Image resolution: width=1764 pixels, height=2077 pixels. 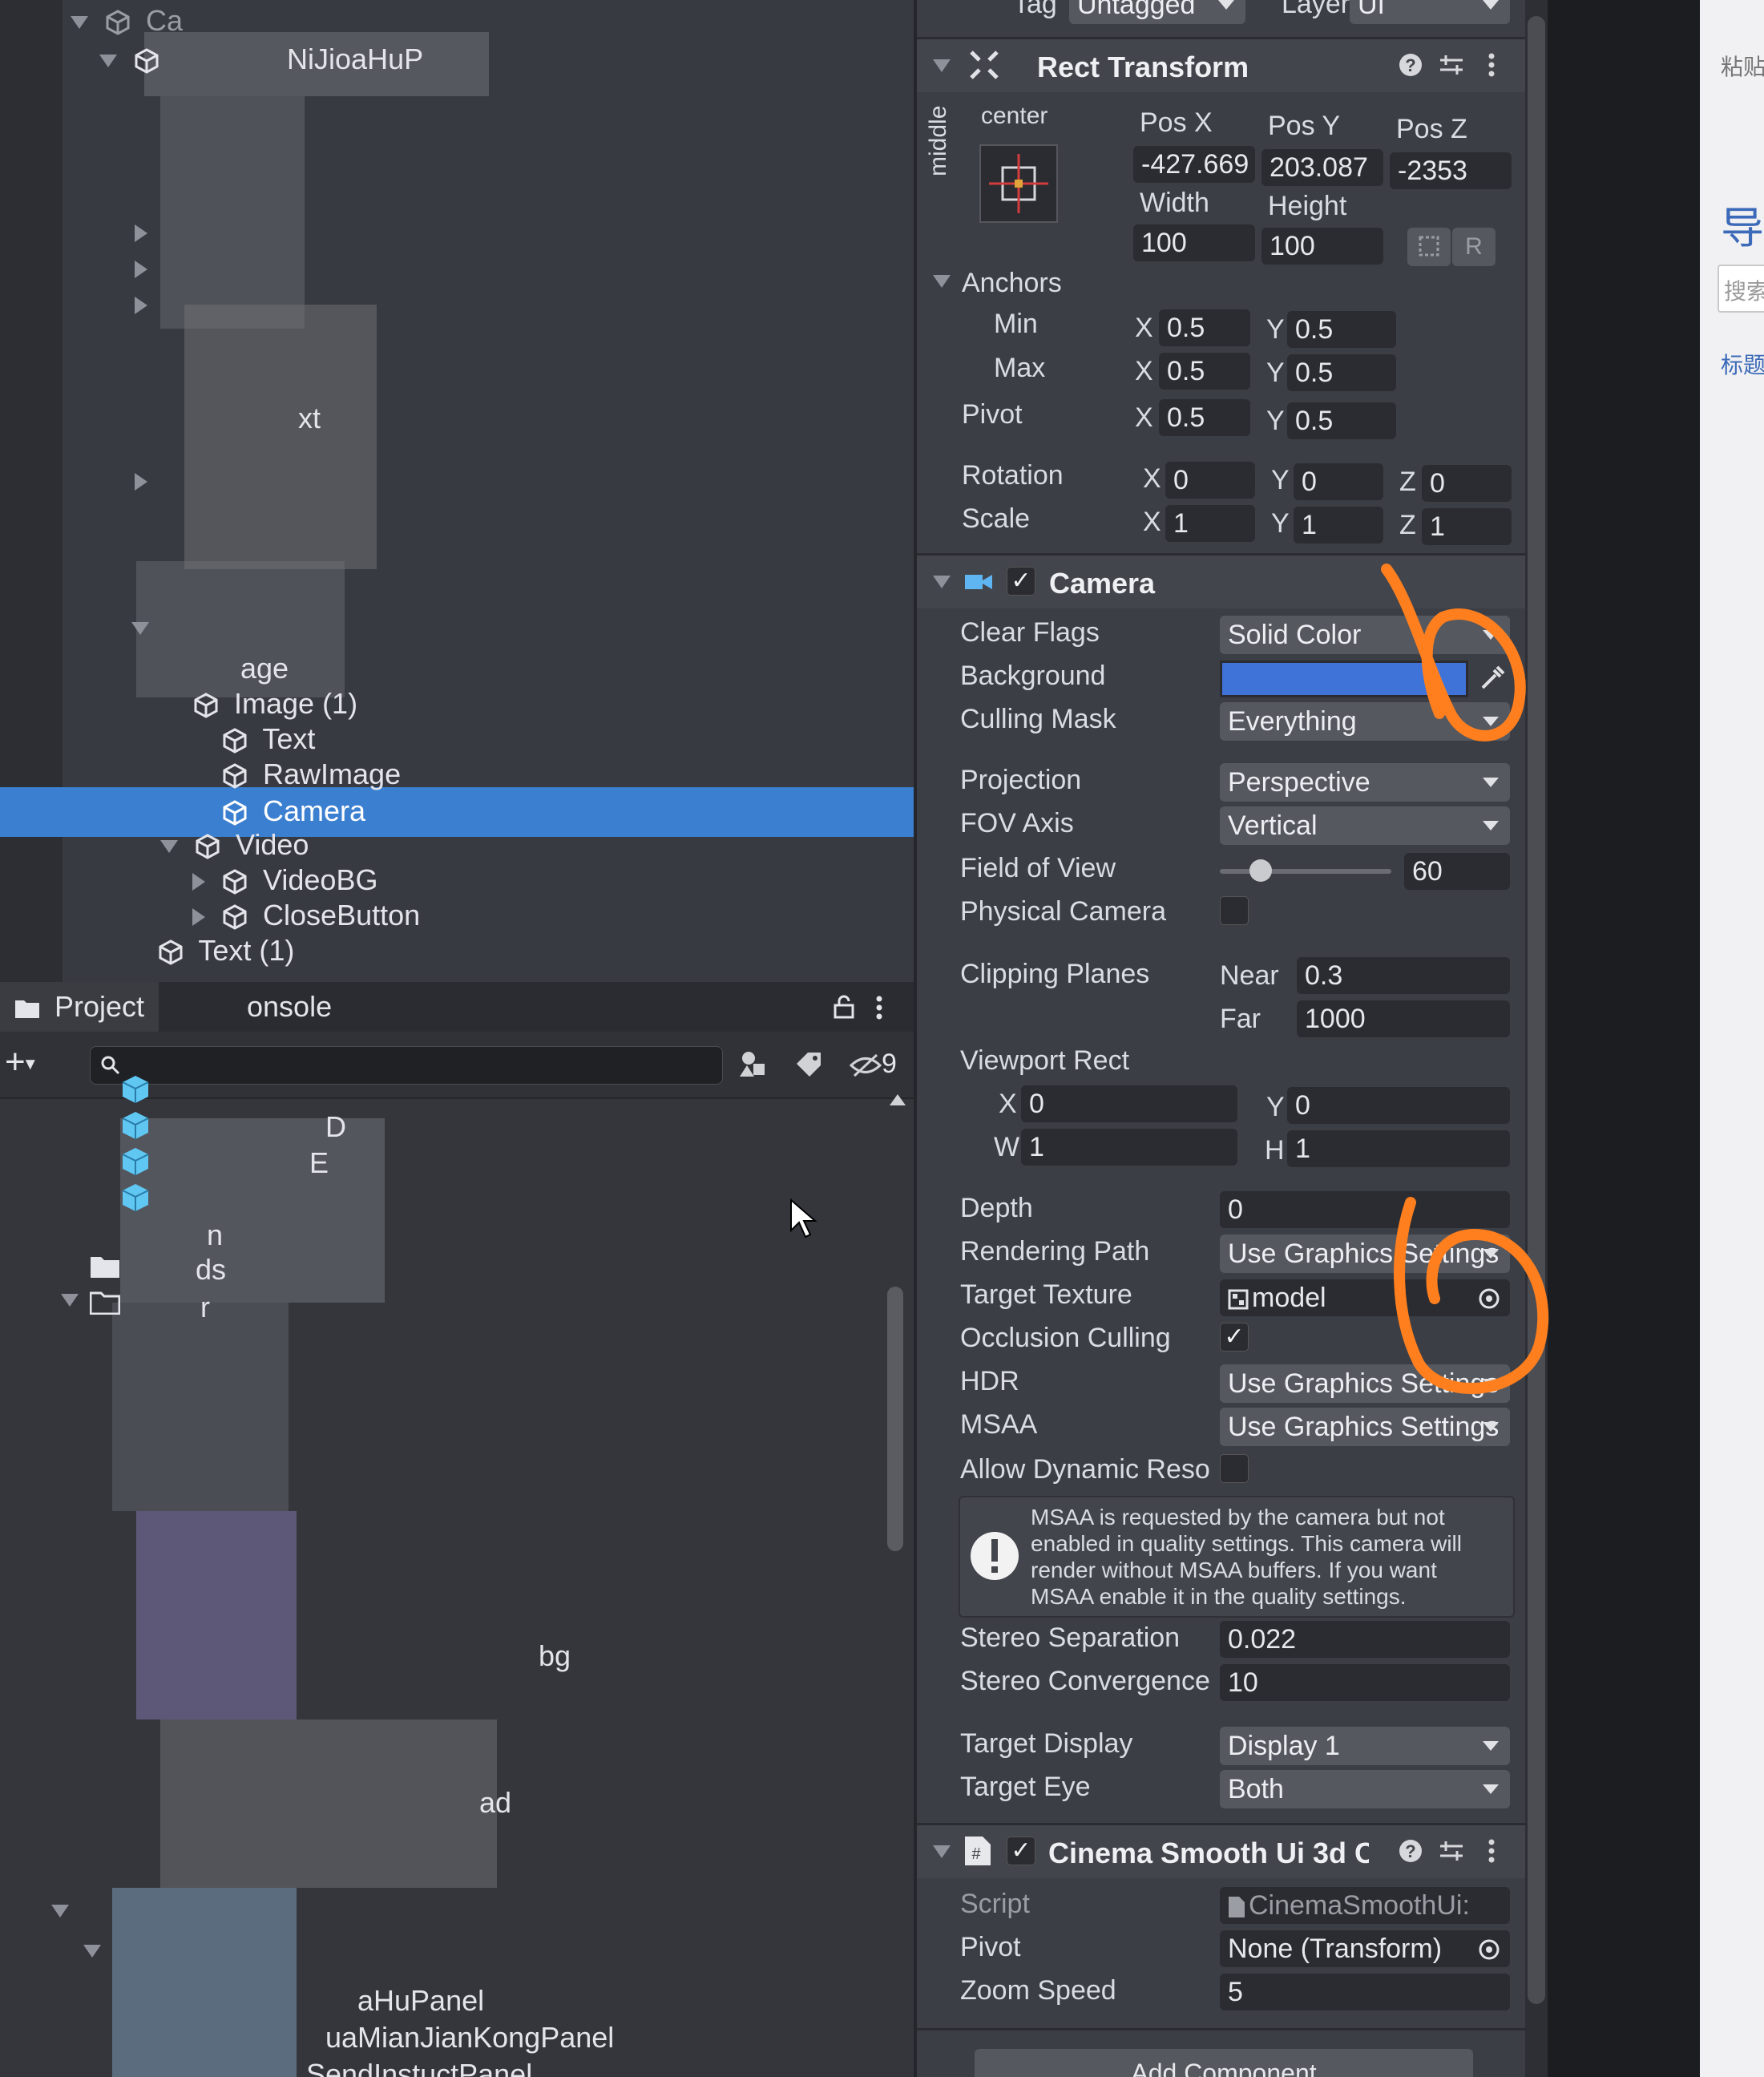 What do you see at coordinates (1341, 329) in the screenshot?
I see `anchor-min-y-field: 0.5` at bounding box center [1341, 329].